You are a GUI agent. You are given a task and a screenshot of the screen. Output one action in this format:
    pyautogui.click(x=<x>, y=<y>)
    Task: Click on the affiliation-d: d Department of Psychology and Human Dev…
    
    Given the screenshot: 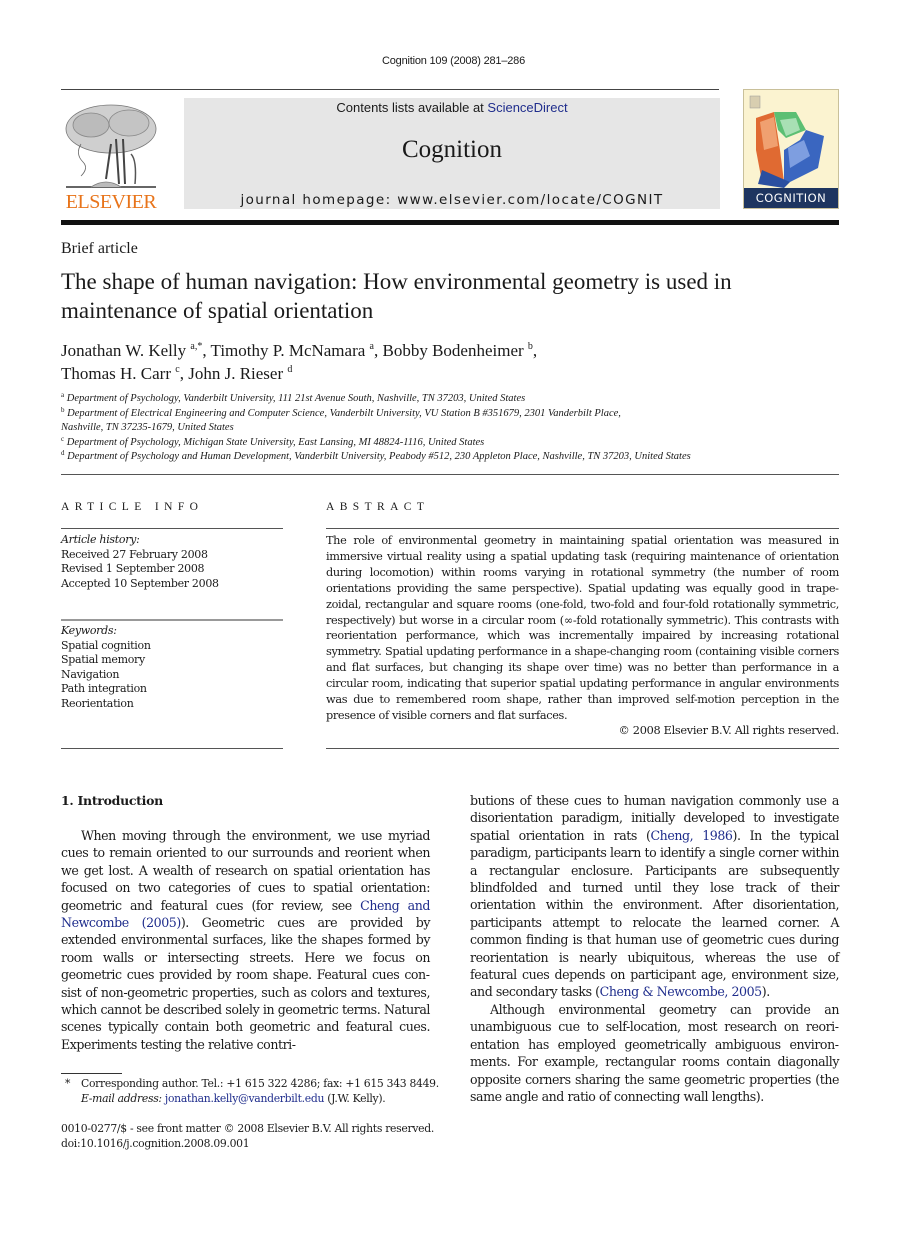 What is the action you would take?
    pyautogui.click(x=376, y=456)
    